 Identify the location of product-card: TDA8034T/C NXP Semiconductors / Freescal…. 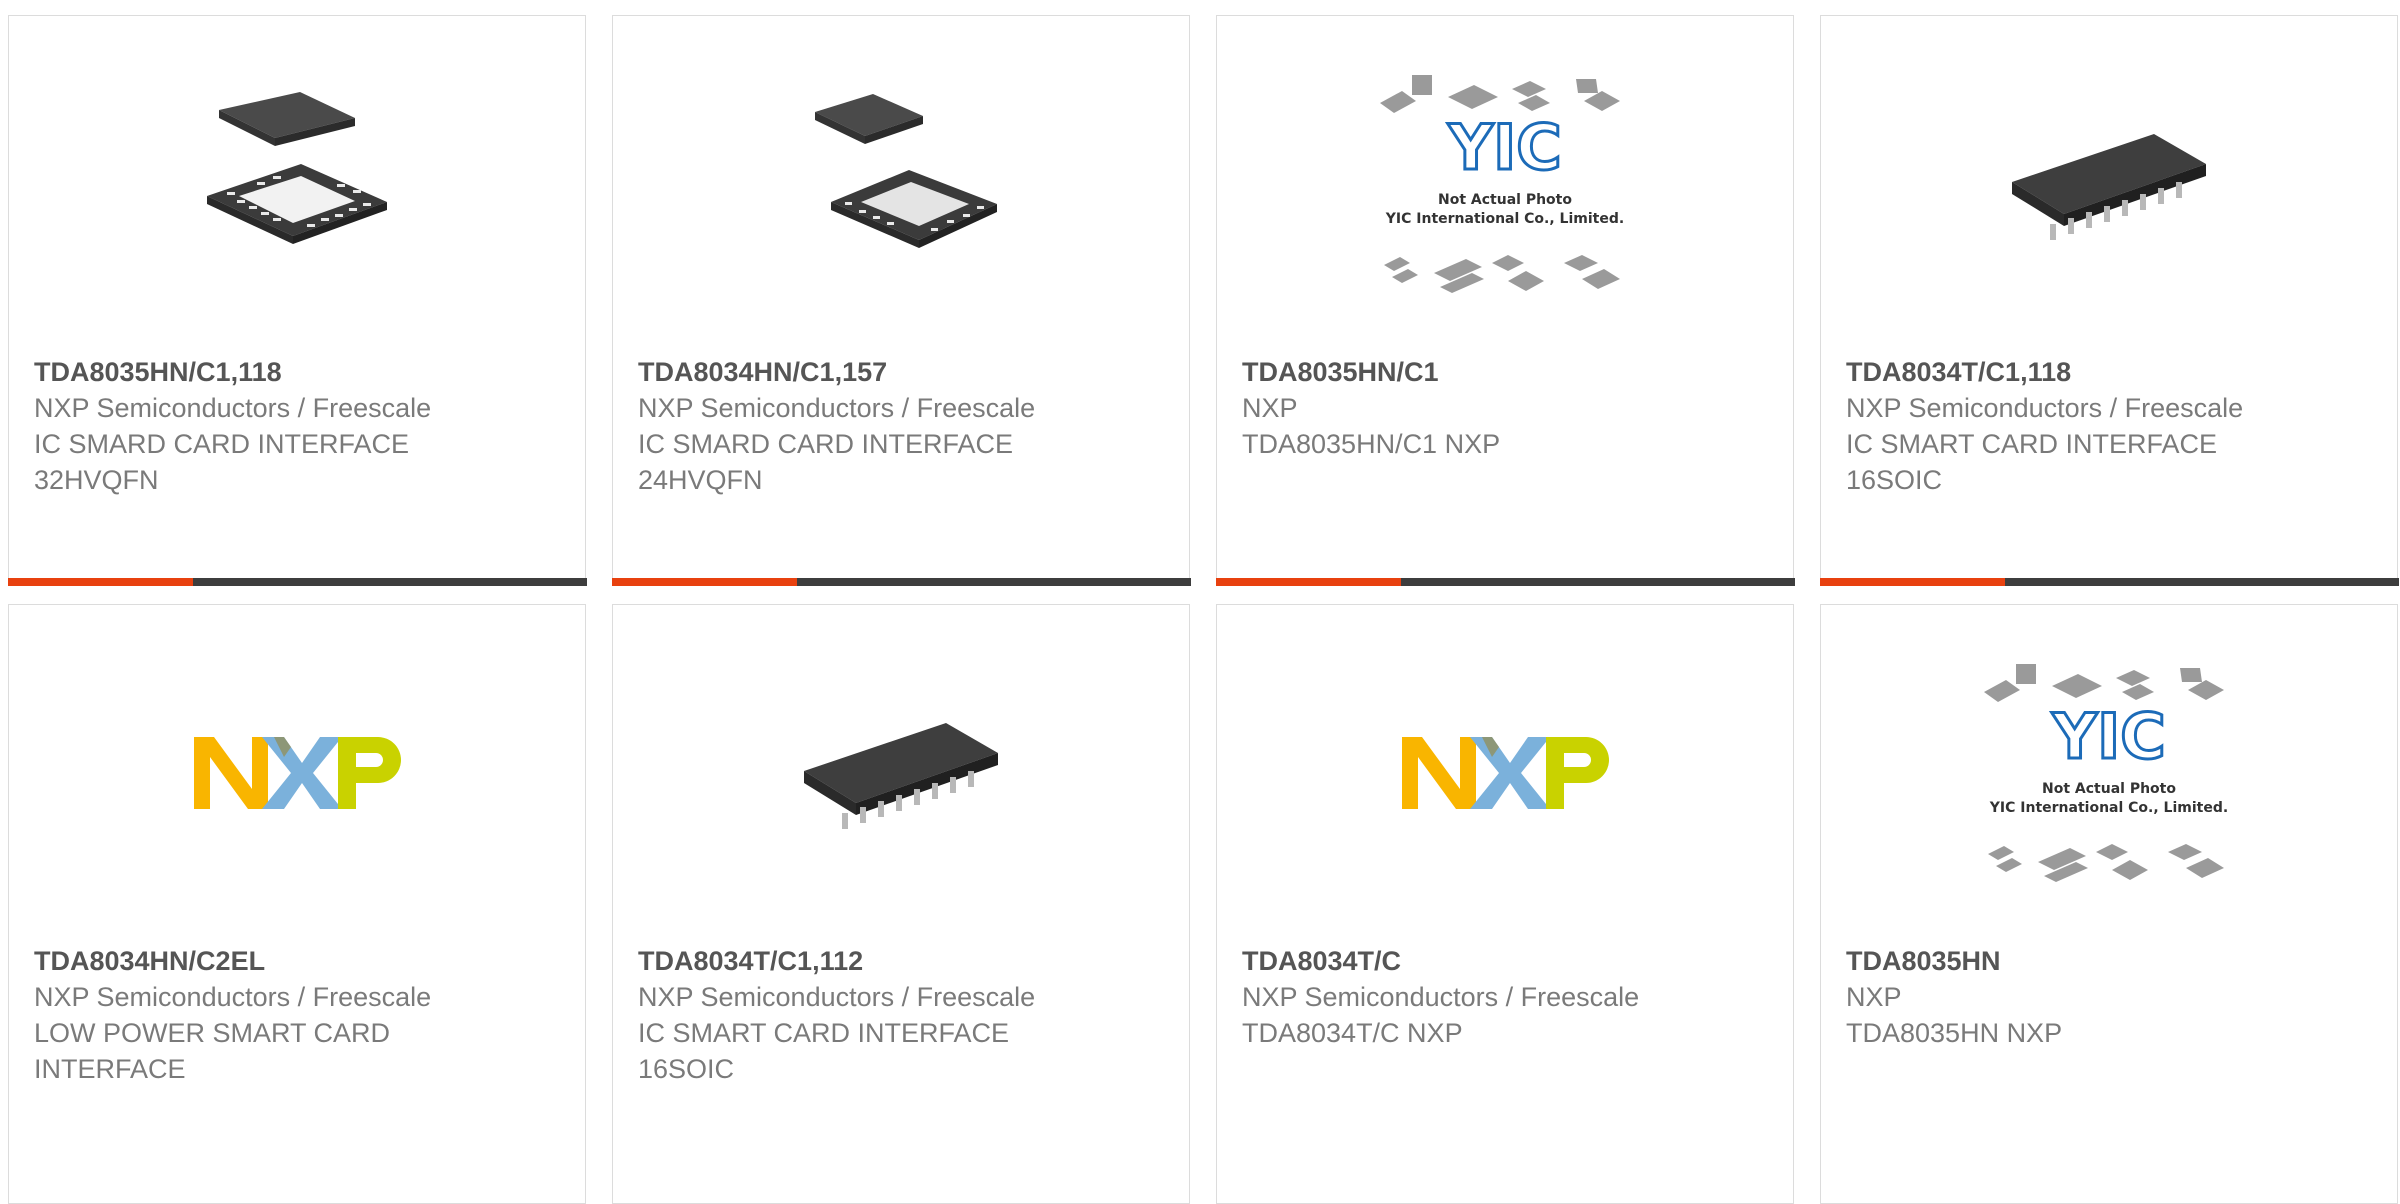
(1505, 904).